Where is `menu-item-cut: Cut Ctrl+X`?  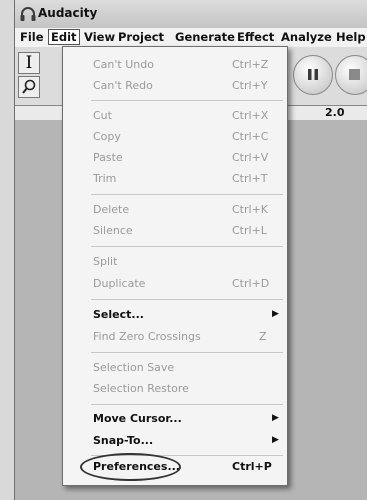
menu-item-cut: Cut Ctrl+X is located at coordinates (175, 116).